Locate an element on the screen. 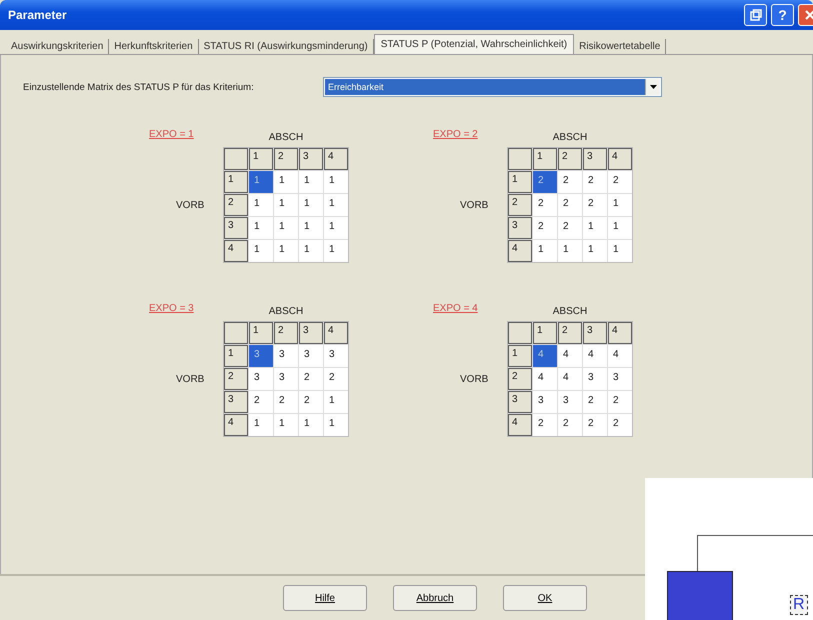  column-axis-label: ABSCH is located at coordinates (570, 312).